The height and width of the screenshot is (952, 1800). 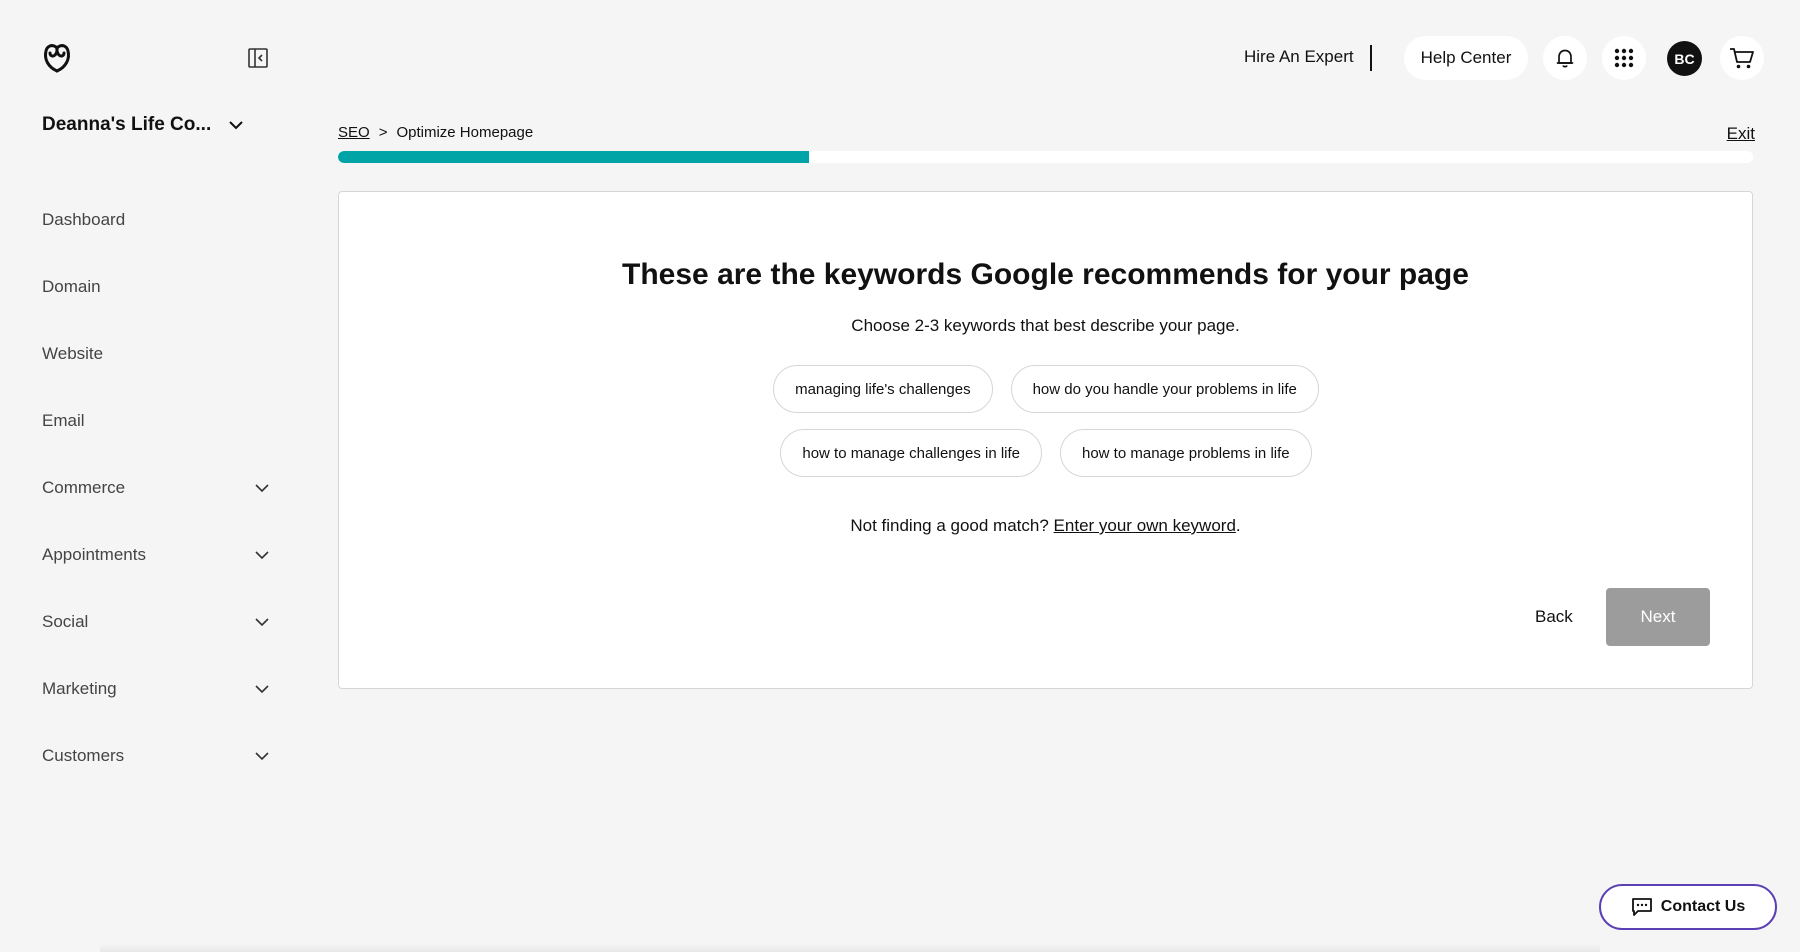 I want to click on godaddy-logo-icon, so click(x=57, y=58).